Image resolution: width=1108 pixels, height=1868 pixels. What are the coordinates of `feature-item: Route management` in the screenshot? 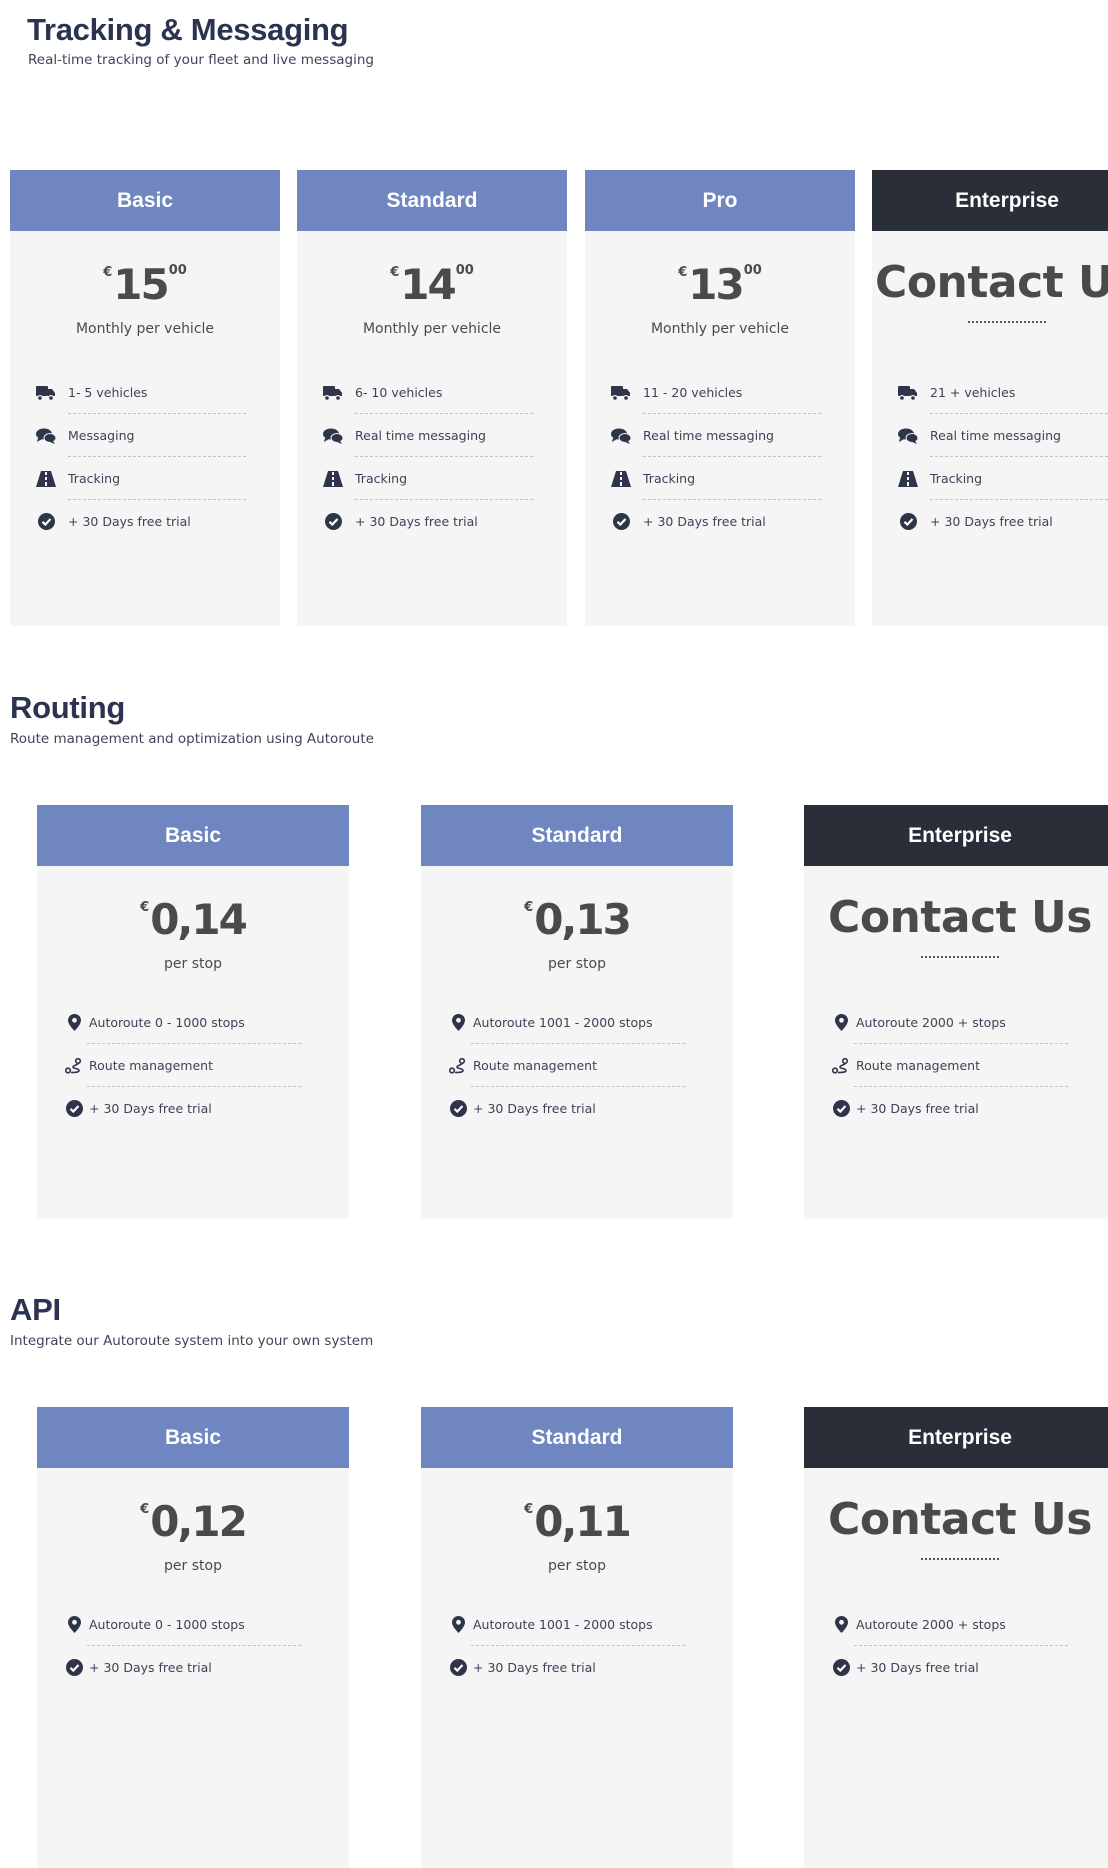 It's located at (956, 1065).